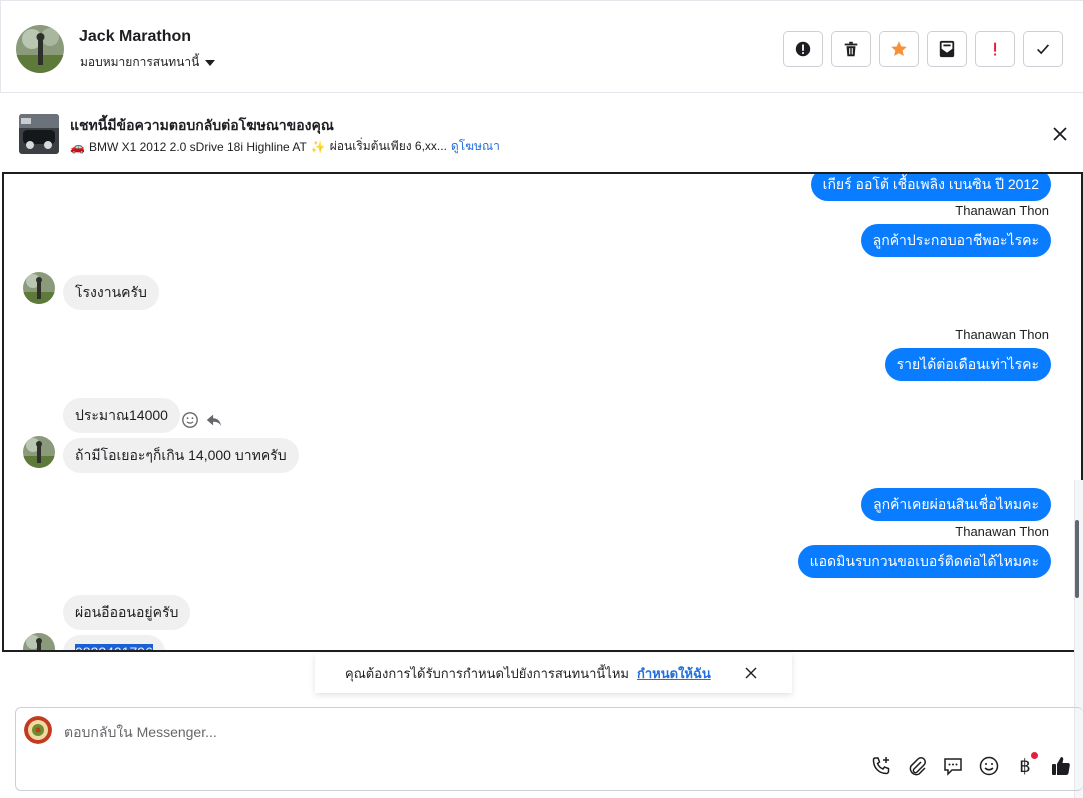  I want to click on trash-icon, so click(851, 49).